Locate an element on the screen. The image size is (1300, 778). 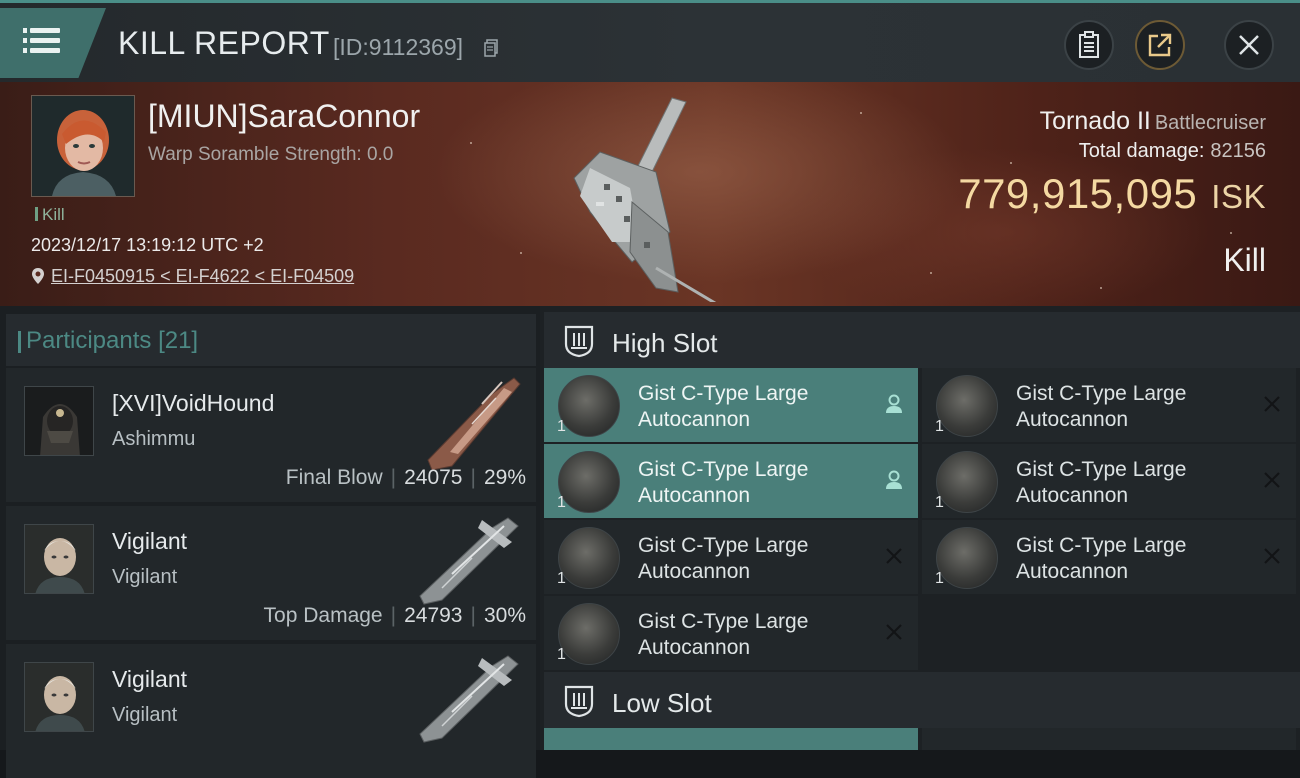
participant-percent: 29% is located at coordinates (504, 477).